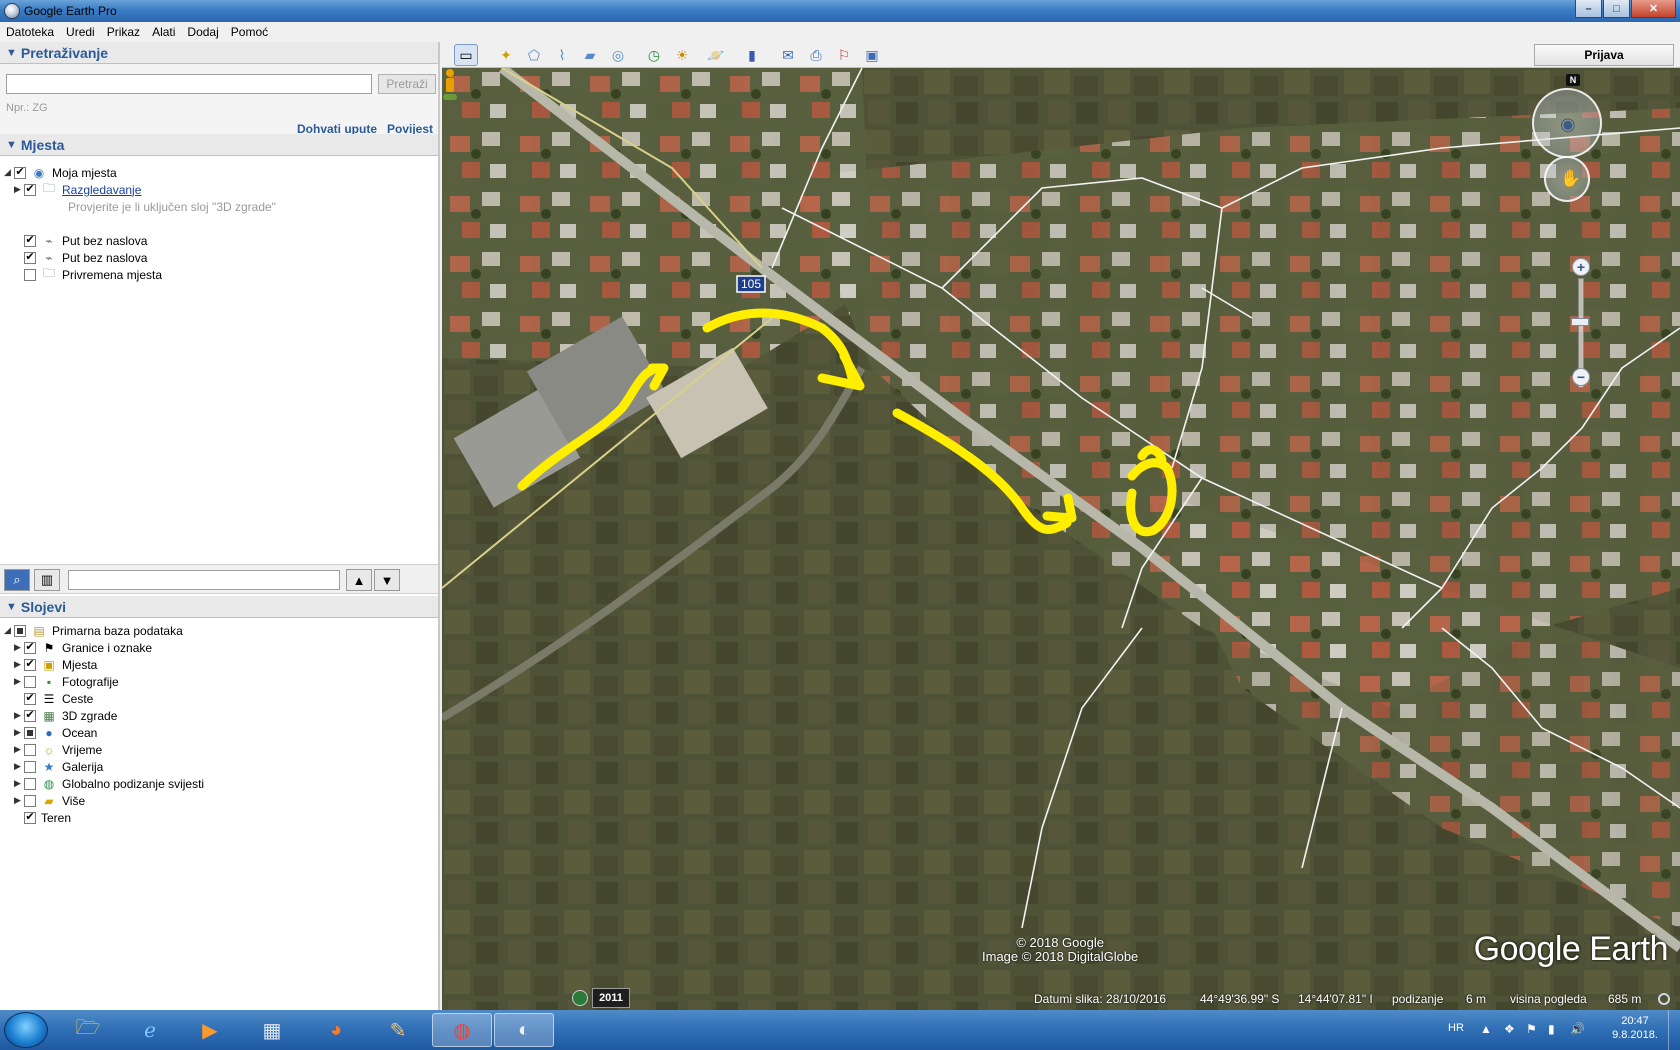  Describe the element at coordinates (163, 32) in the screenshot. I see `menu-tools: Alati` at that location.